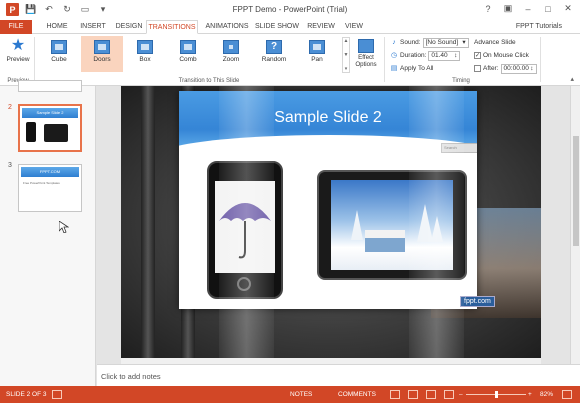 The height and width of the screenshot is (403, 580). Describe the element at coordinates (227, 27) in the screenshot. I see `tab-animations: ANIMATIONS` at that location.